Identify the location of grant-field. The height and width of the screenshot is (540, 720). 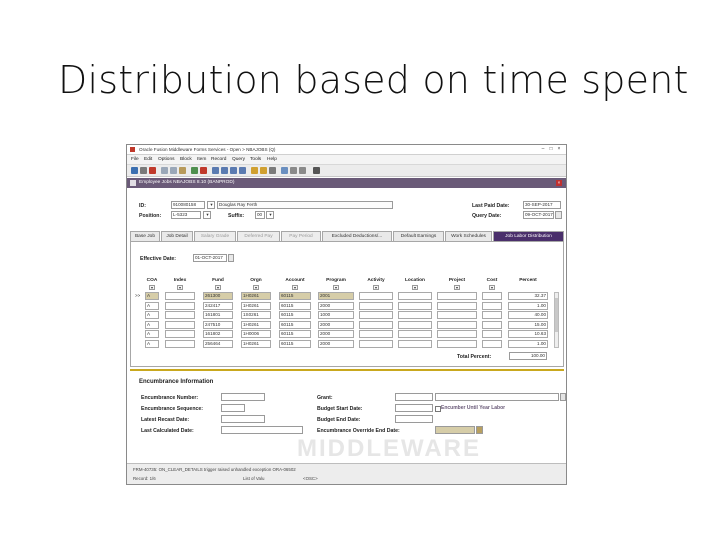
(414, 397).